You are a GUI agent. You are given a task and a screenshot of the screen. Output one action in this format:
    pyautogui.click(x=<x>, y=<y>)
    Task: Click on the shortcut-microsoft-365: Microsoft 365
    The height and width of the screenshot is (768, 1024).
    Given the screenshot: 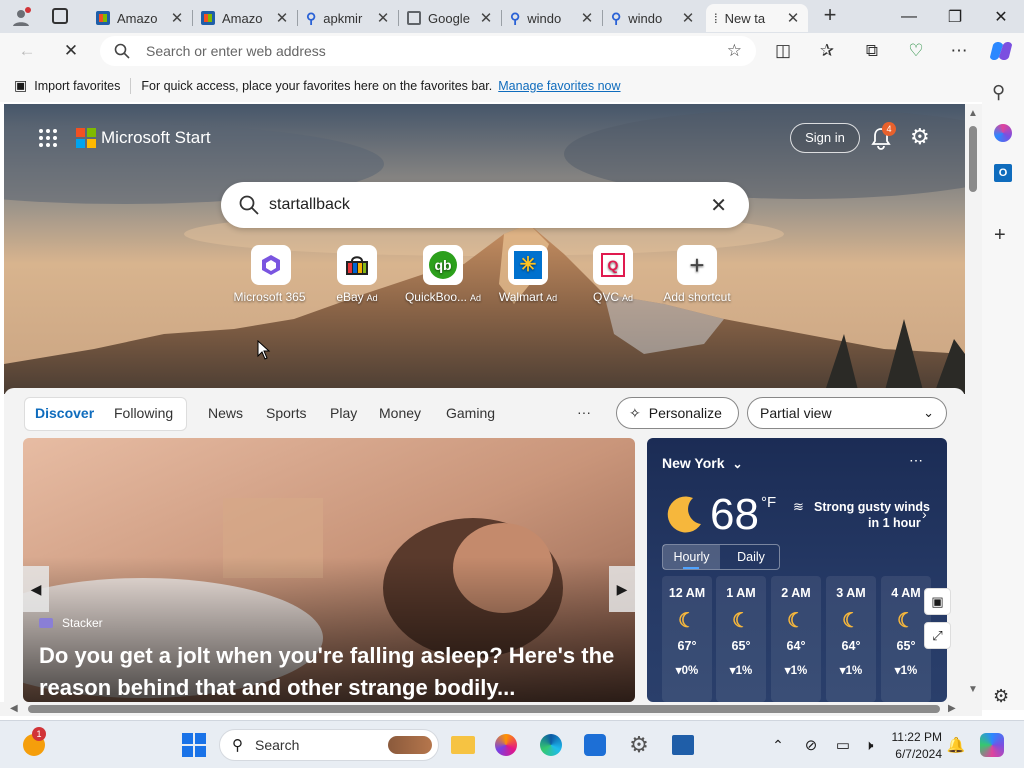 What is the action you would take?
    pyautogui.click(x=271, y=274)
    